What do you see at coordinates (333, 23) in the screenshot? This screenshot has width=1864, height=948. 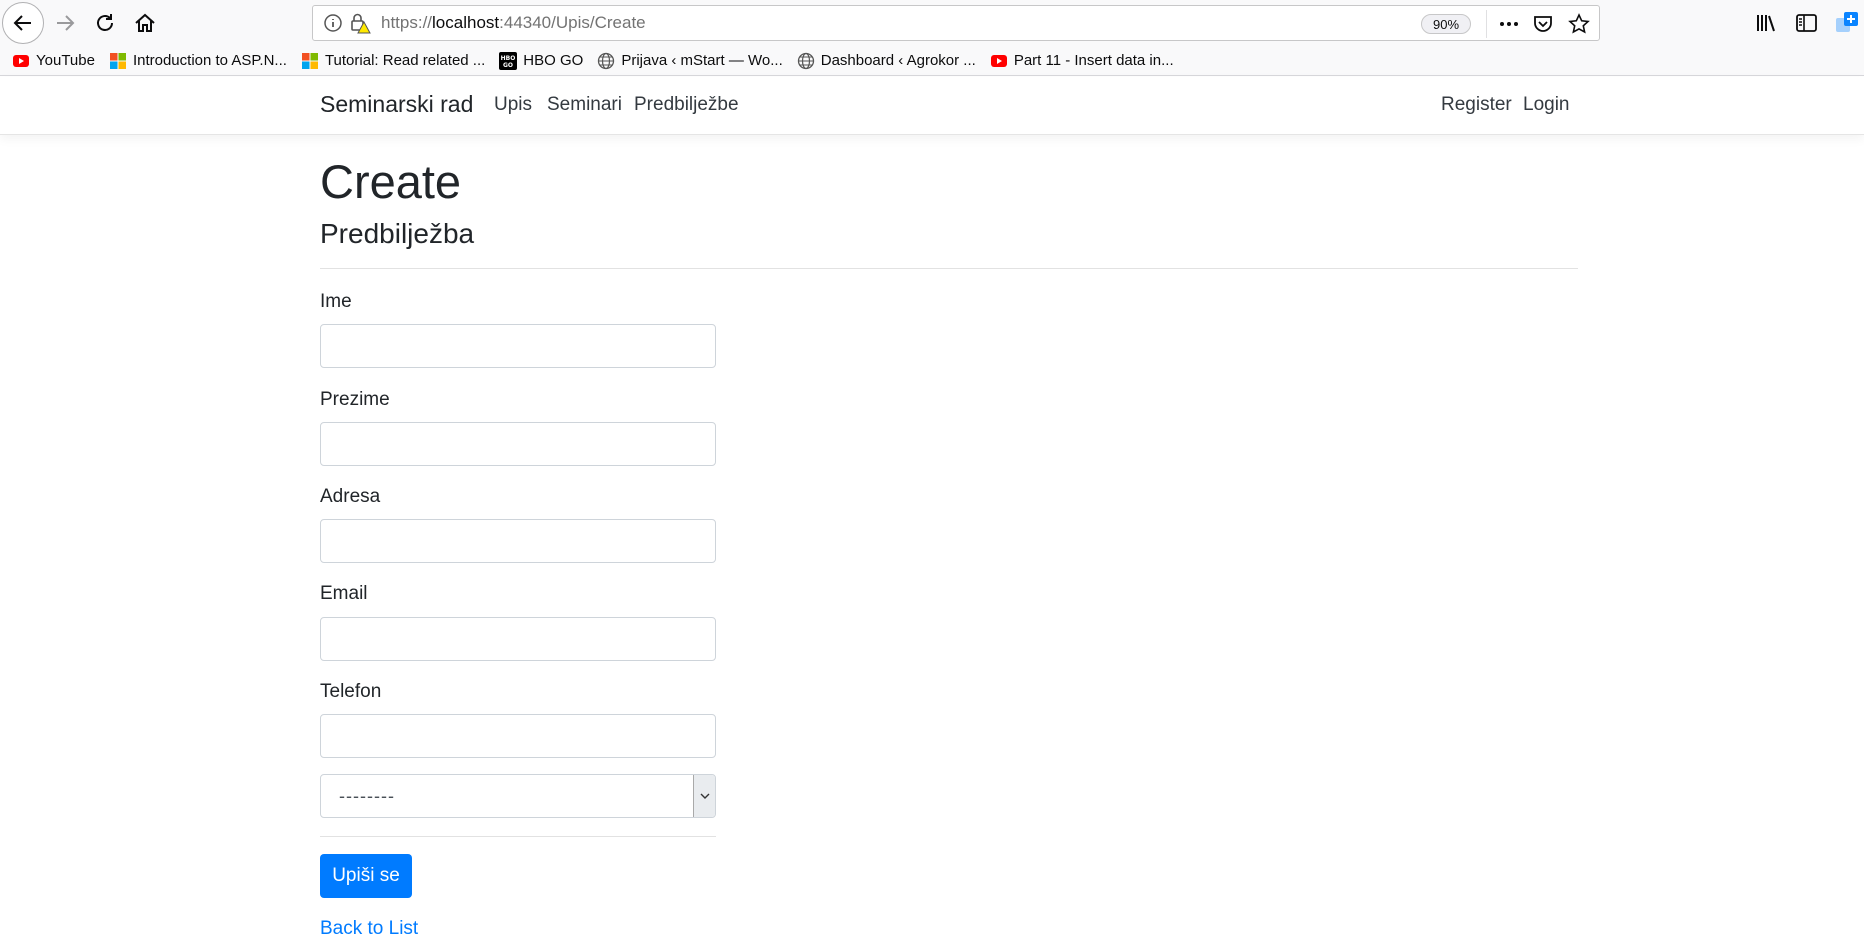 I see `info-icon` at bounding box center [333, 23].